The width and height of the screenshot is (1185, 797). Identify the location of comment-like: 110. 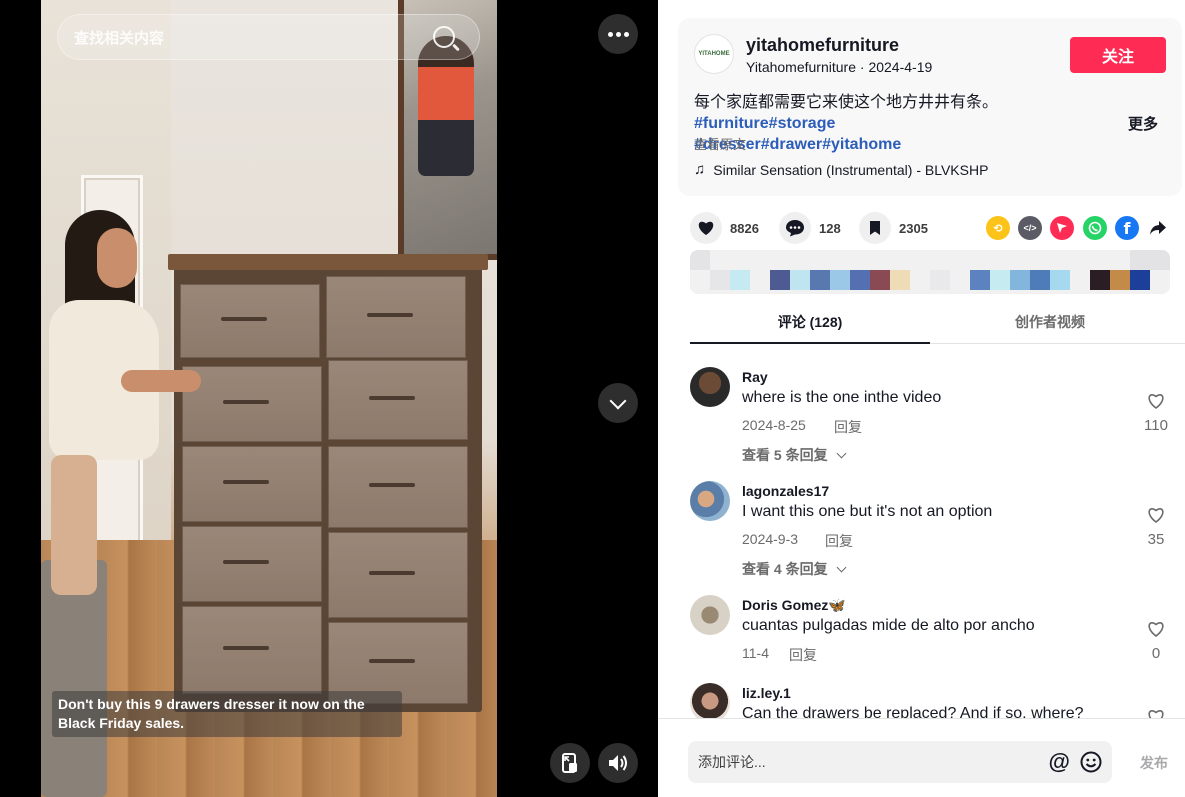
(1156, 412).